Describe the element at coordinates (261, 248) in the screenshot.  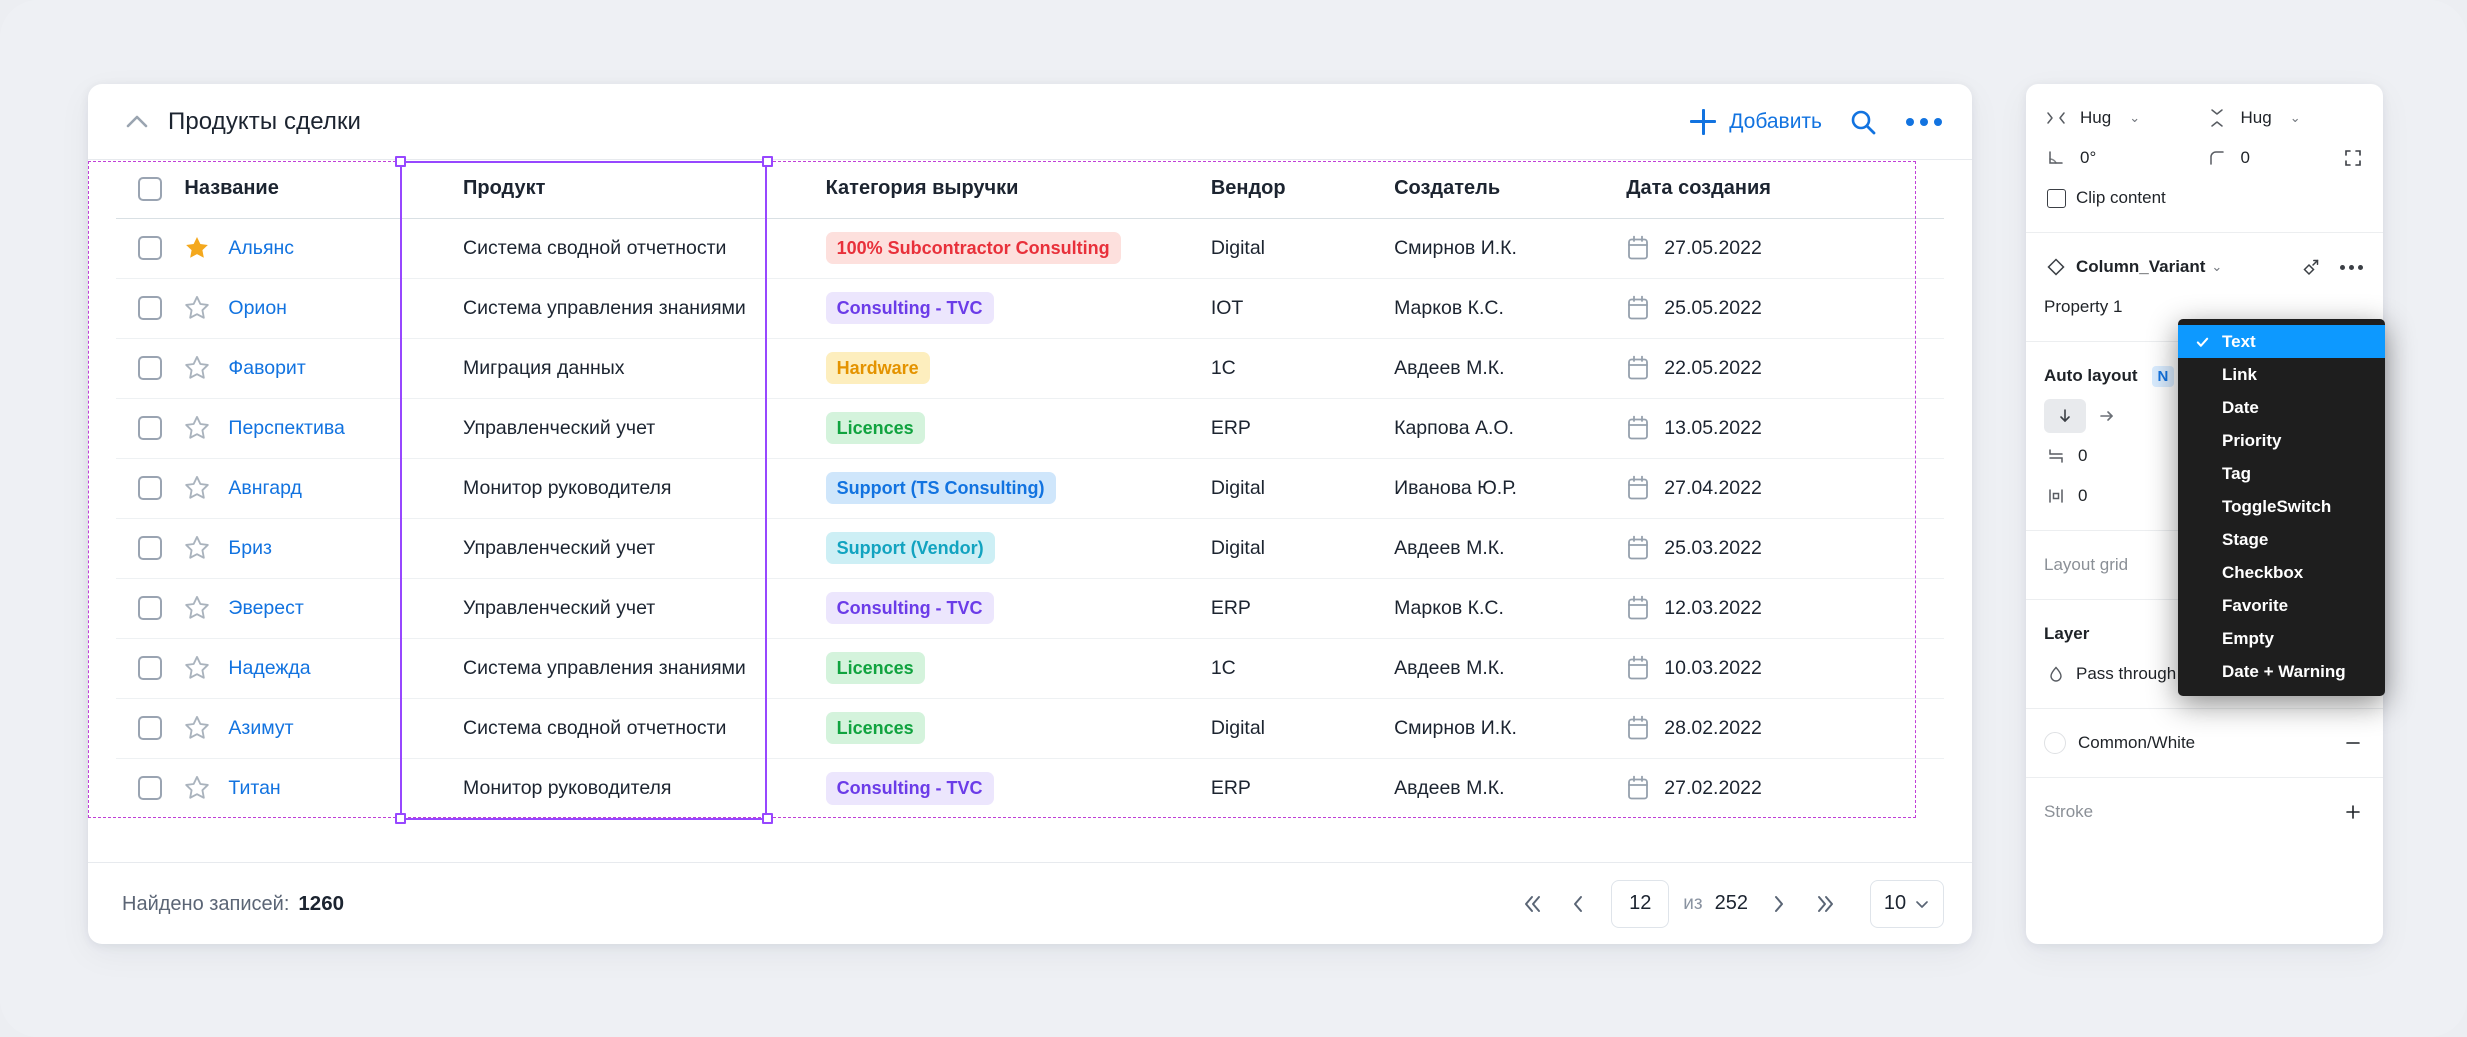
I see `row-name-link: Альянс` at that location.